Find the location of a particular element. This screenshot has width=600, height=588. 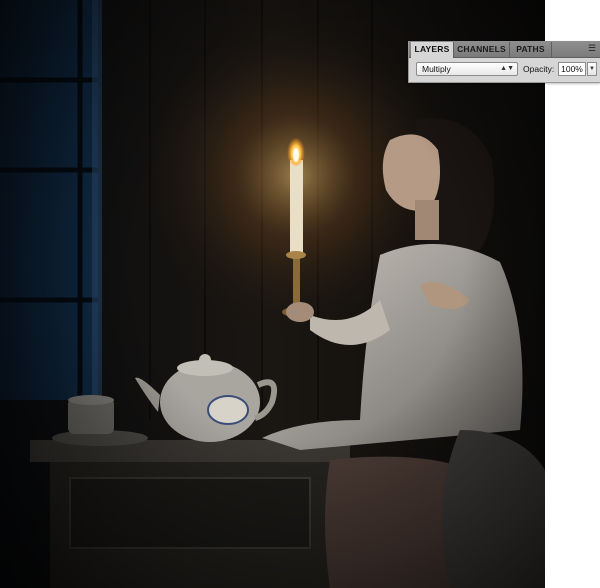

panel-tab-bar: LAYERS CHANNELS PATHS ☰ is located at coordinates (504, 49).